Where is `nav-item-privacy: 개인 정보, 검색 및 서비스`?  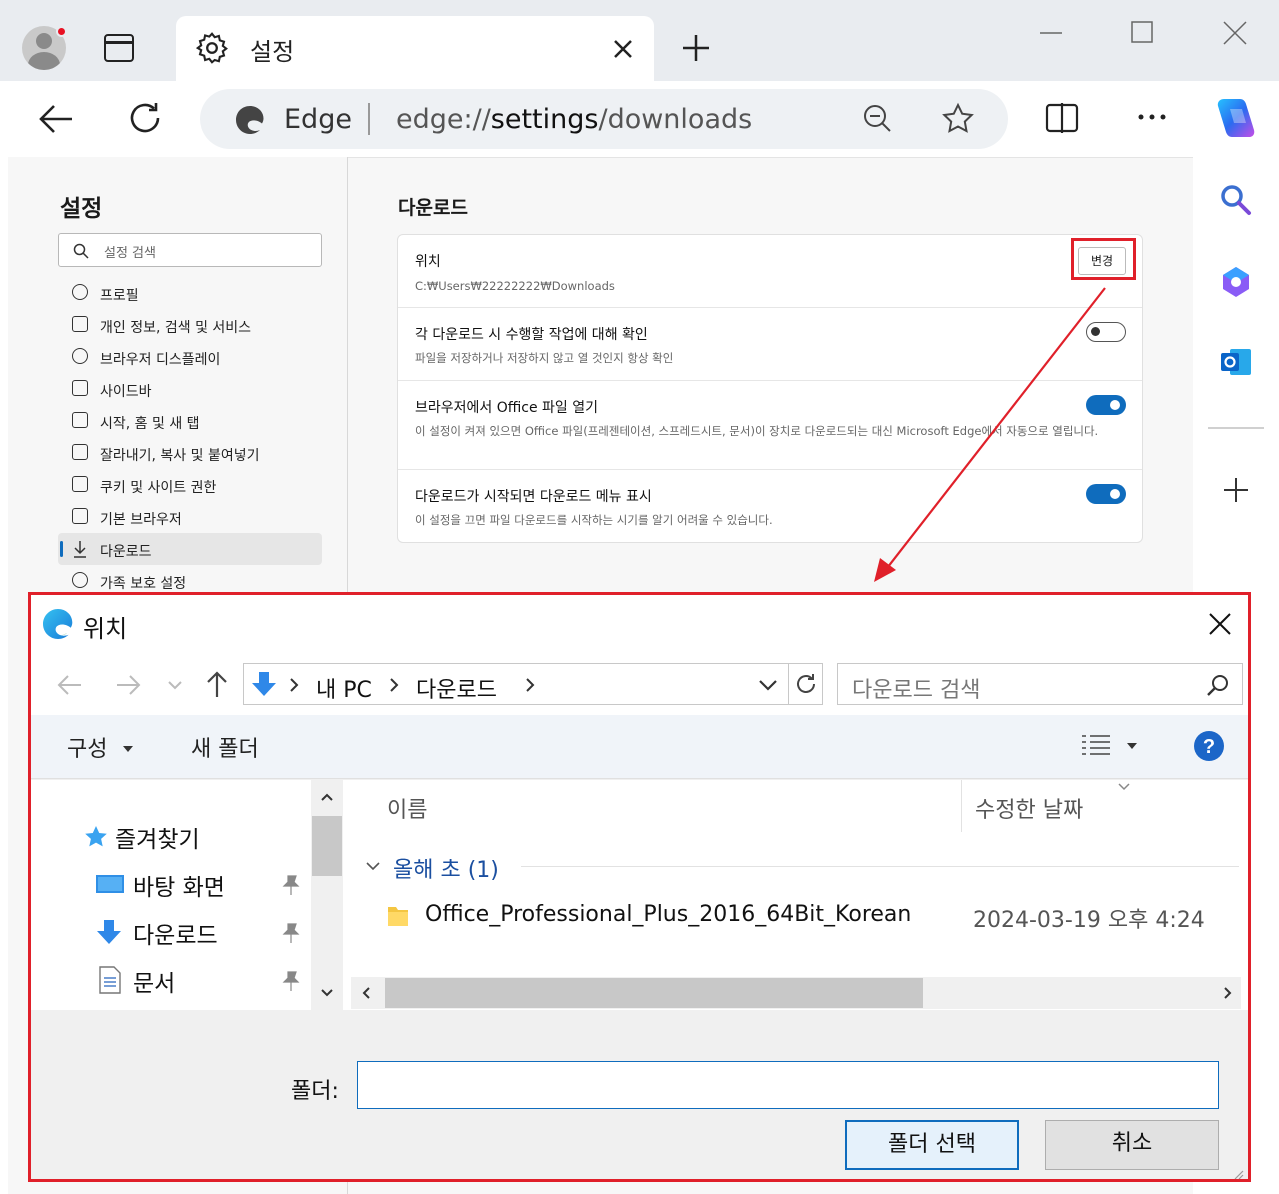 nav-item-privacy: 개인 정보, 검색 및 서비스 is located at coordinates (190, 325).